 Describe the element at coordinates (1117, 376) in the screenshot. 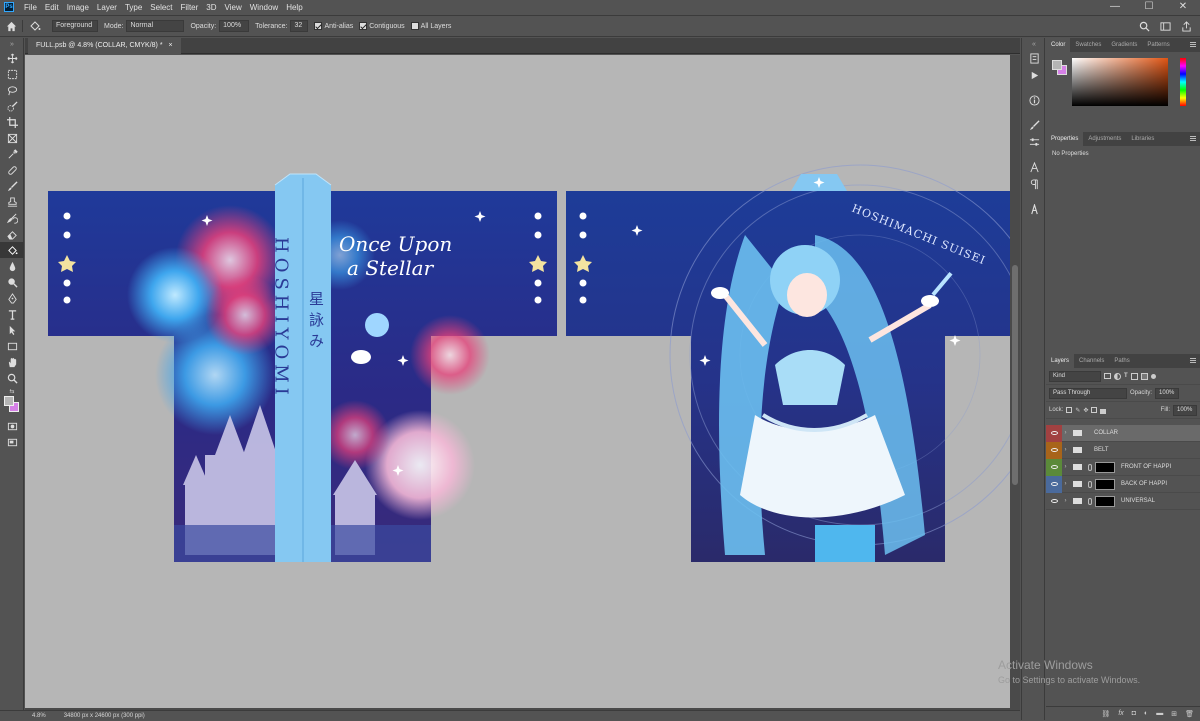

I see `filter-adjustment-icon` at that location.